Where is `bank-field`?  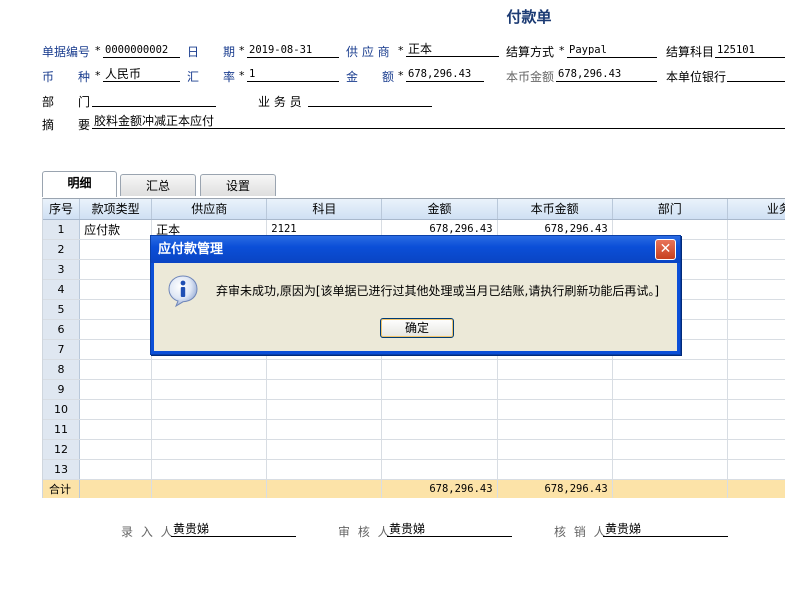
bank-field is located at coordinates (756, 74).